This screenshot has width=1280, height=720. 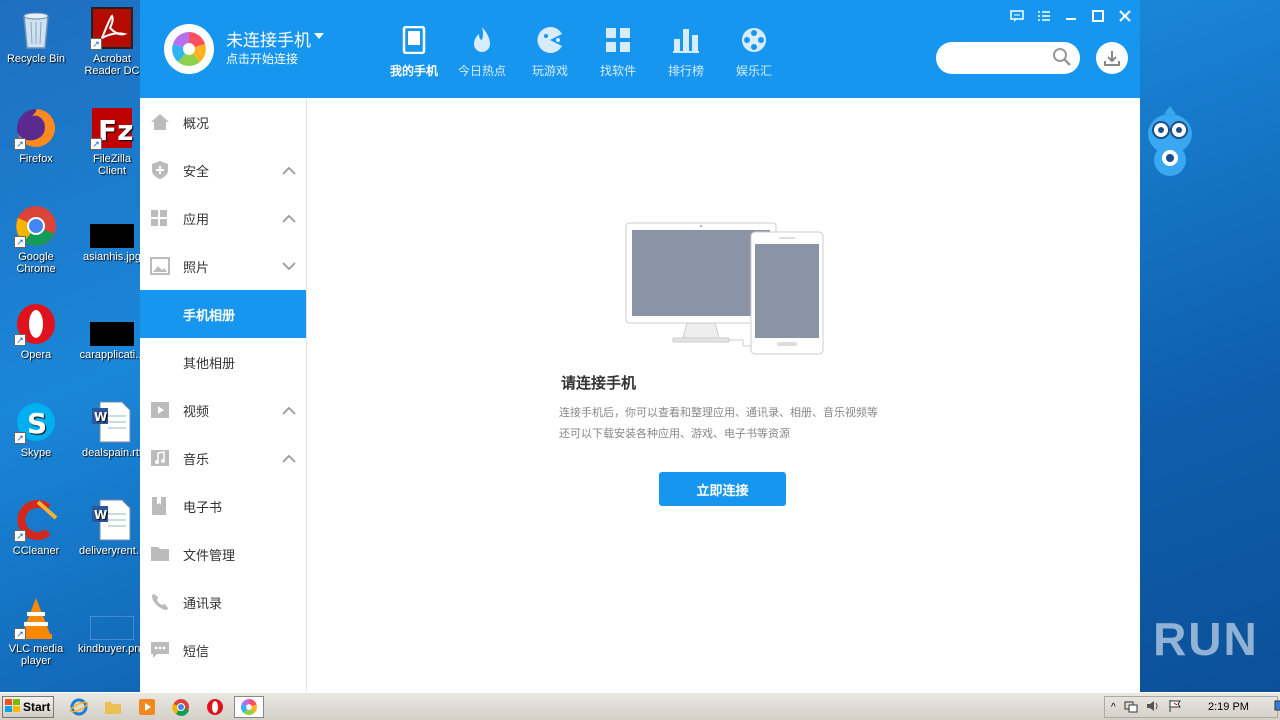 I want to click on desktop-icon-acrobat: ↗ Acrobat Reader DC, so click(x=112, y=41).